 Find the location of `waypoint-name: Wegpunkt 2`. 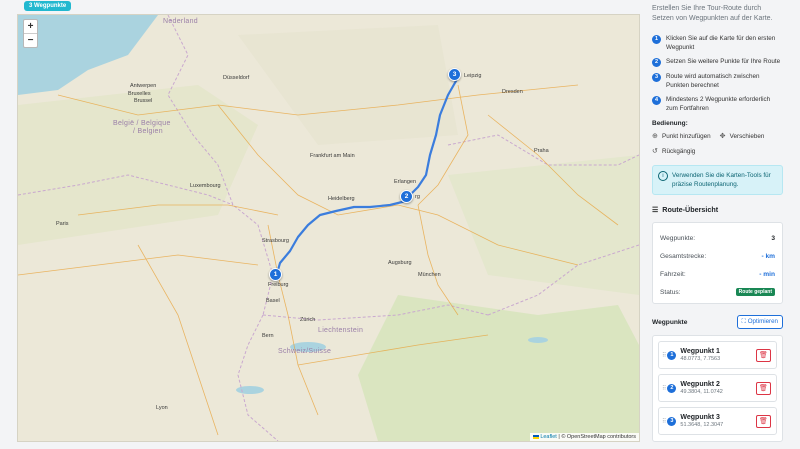

waypoint-name: Wegpunkt 2 is located at coordinates (700, 384).